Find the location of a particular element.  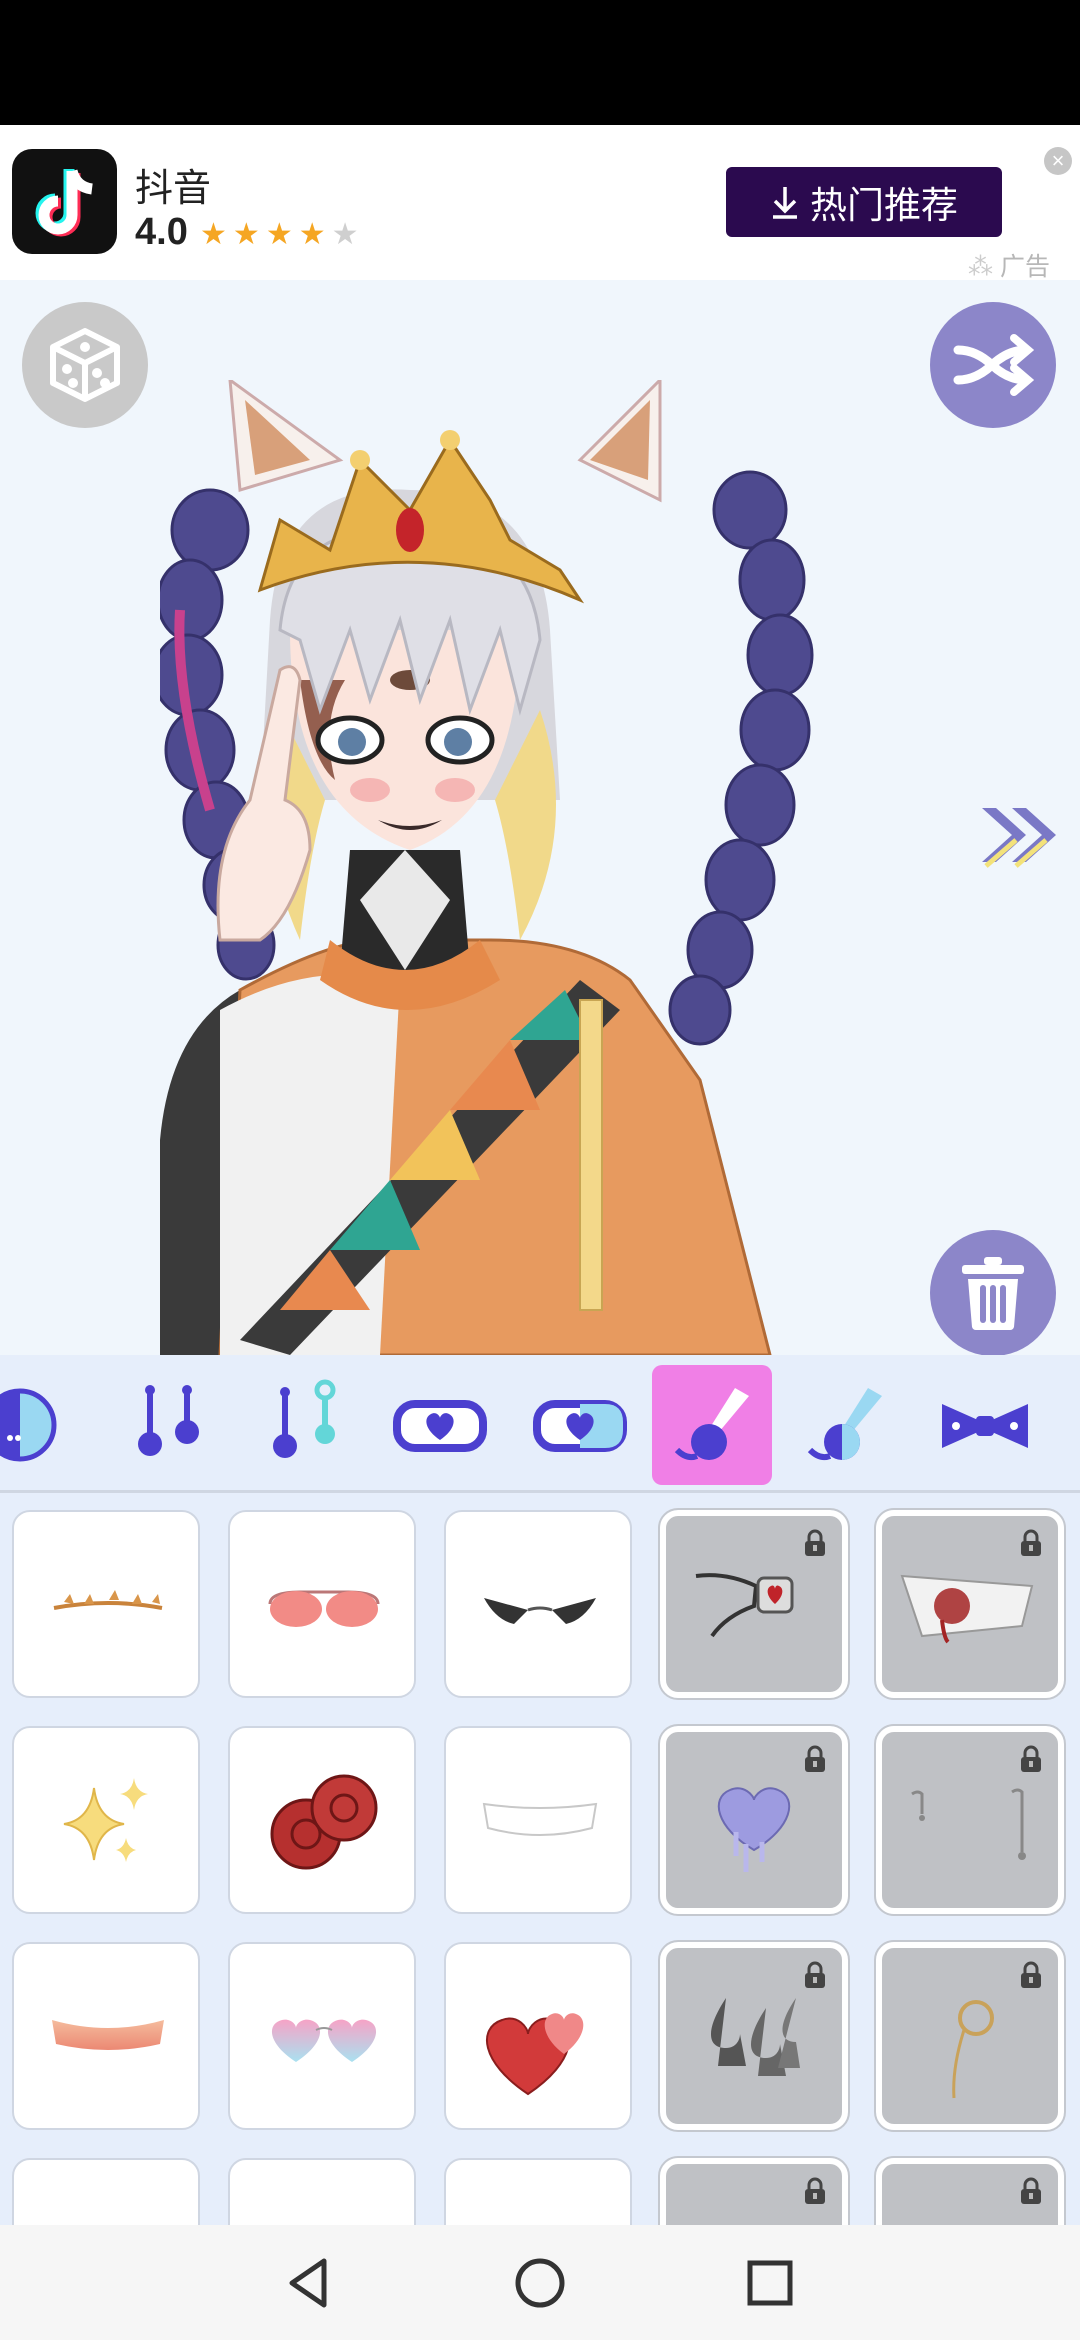

tab-brush-color is located at coordinates (845, 1425).